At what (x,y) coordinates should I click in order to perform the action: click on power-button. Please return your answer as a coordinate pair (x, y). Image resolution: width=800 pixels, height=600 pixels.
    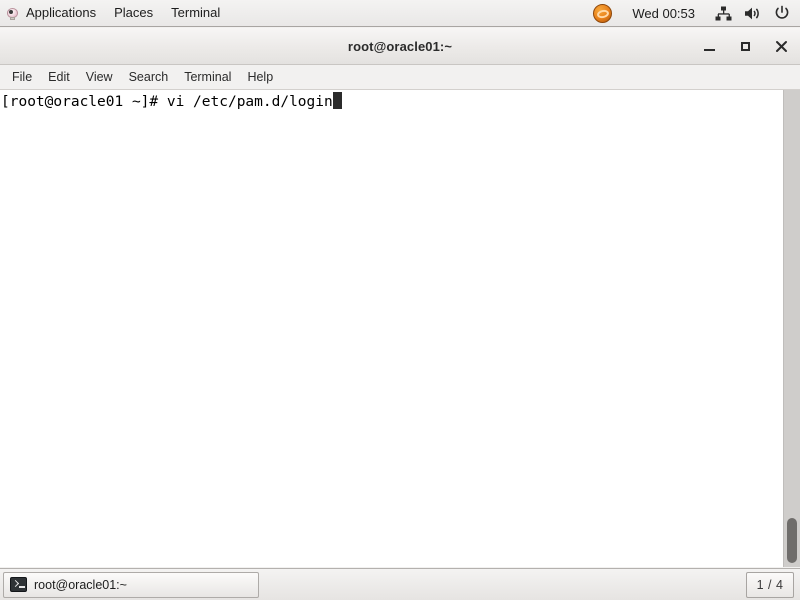
    Looking at the image, I should click on (782, 13).